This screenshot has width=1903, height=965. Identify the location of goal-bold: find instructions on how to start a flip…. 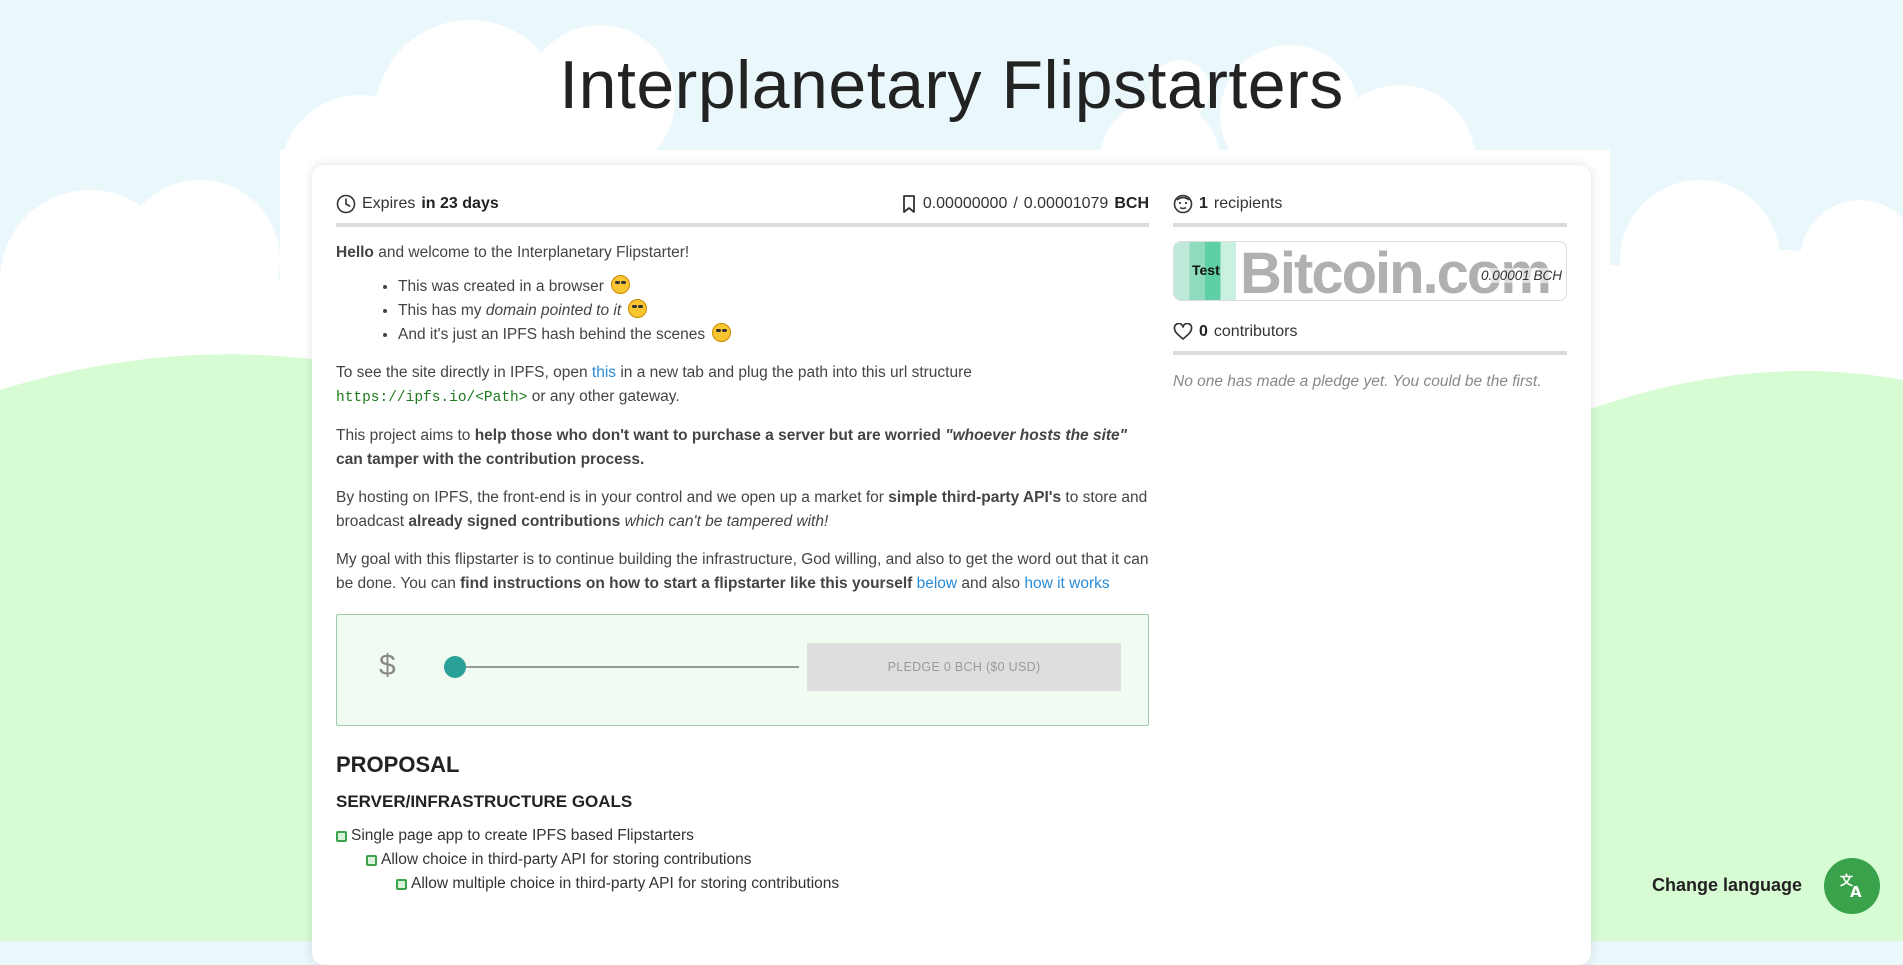
(686, 583).